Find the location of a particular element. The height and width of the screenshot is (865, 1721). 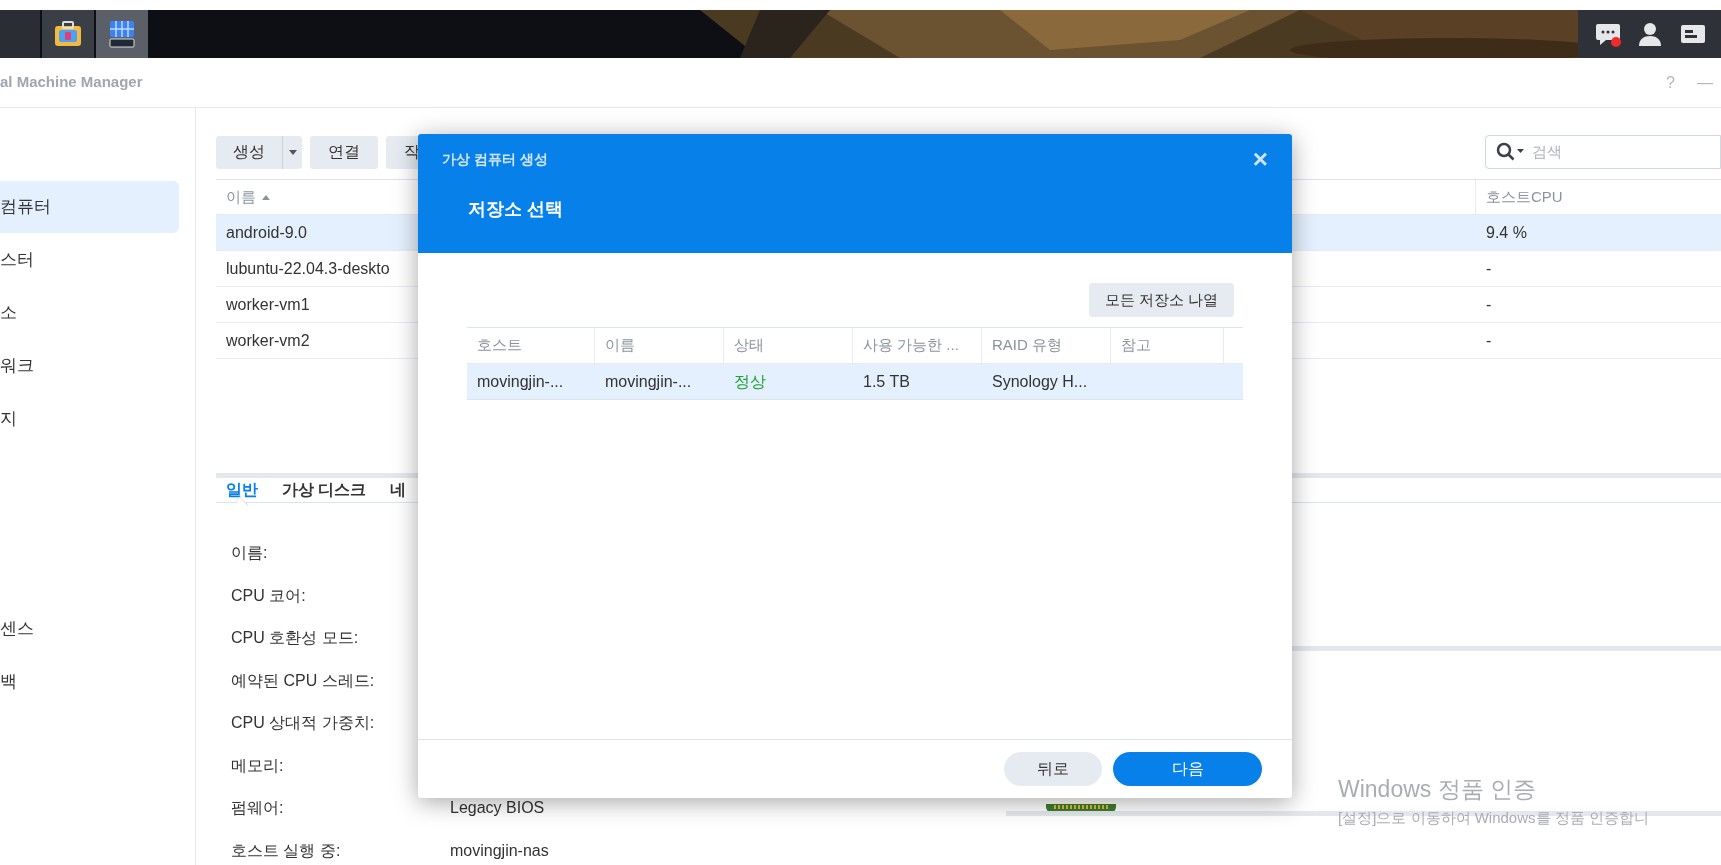

table-cell-text: 1.5 TB is located at coordinates (886, 381).